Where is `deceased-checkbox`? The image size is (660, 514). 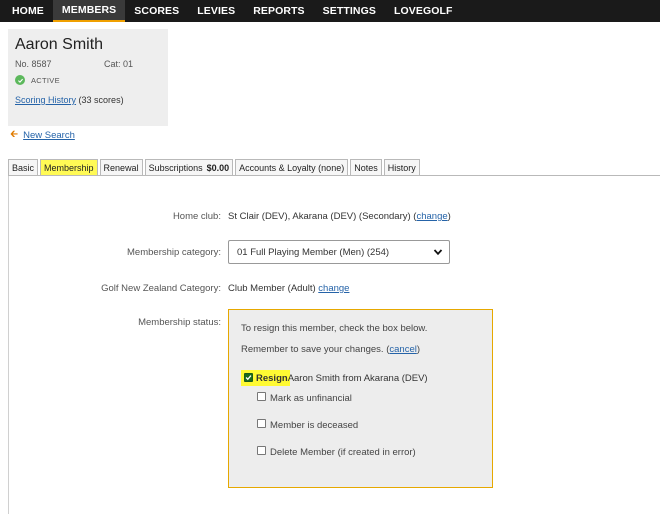 deceased-checkbox is located at coordinates (261, 423).